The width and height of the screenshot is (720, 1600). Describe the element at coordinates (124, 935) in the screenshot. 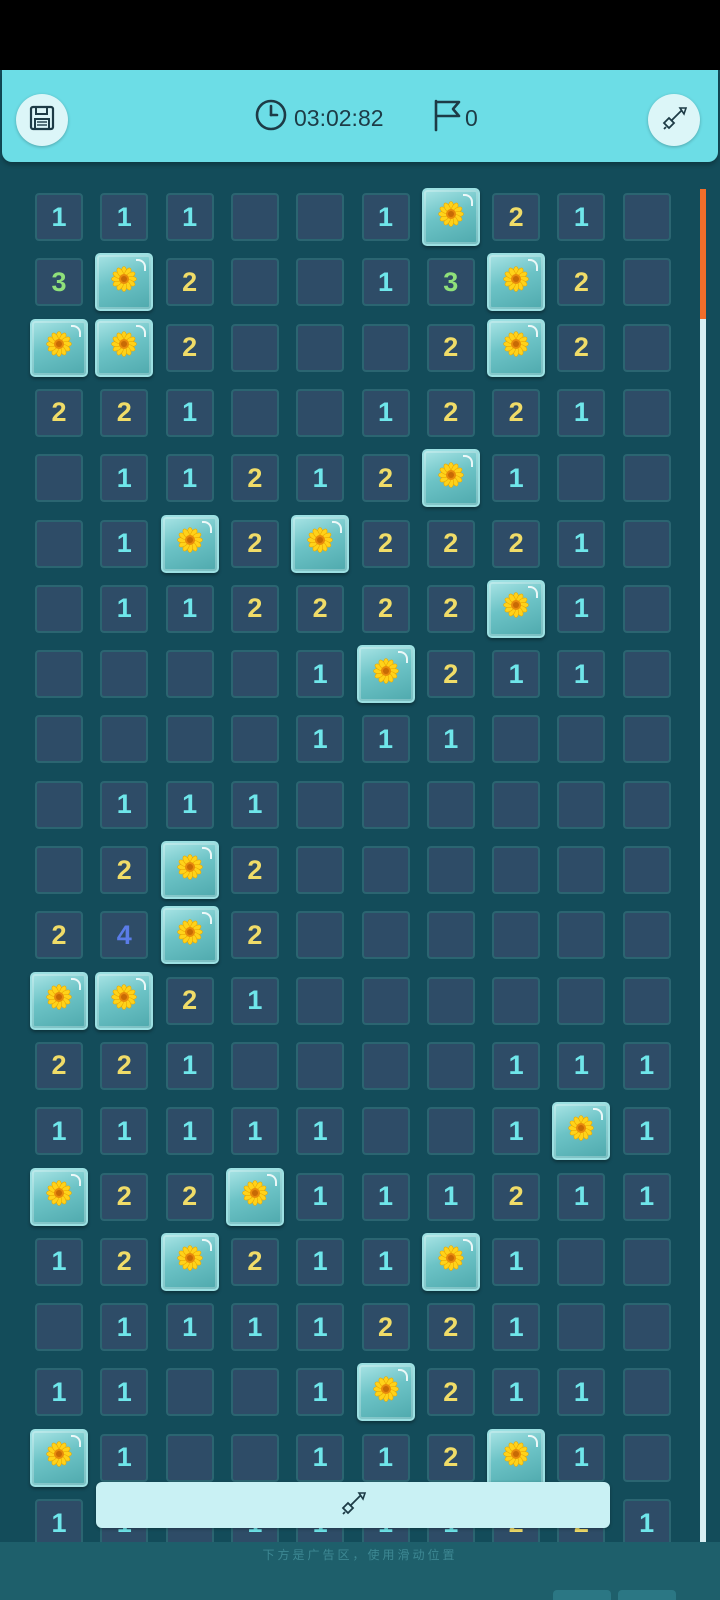

I see `cell-number: 4` at that location.